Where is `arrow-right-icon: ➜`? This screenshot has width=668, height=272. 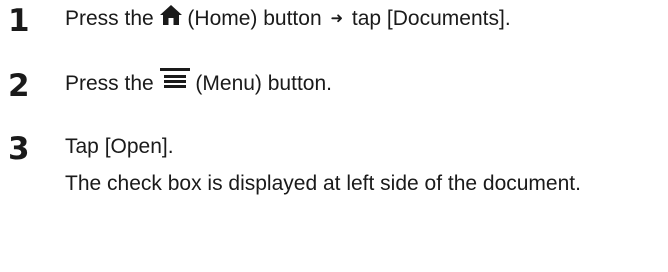 arrow-right-icon: ➜ is located at coordinates (337, 18).